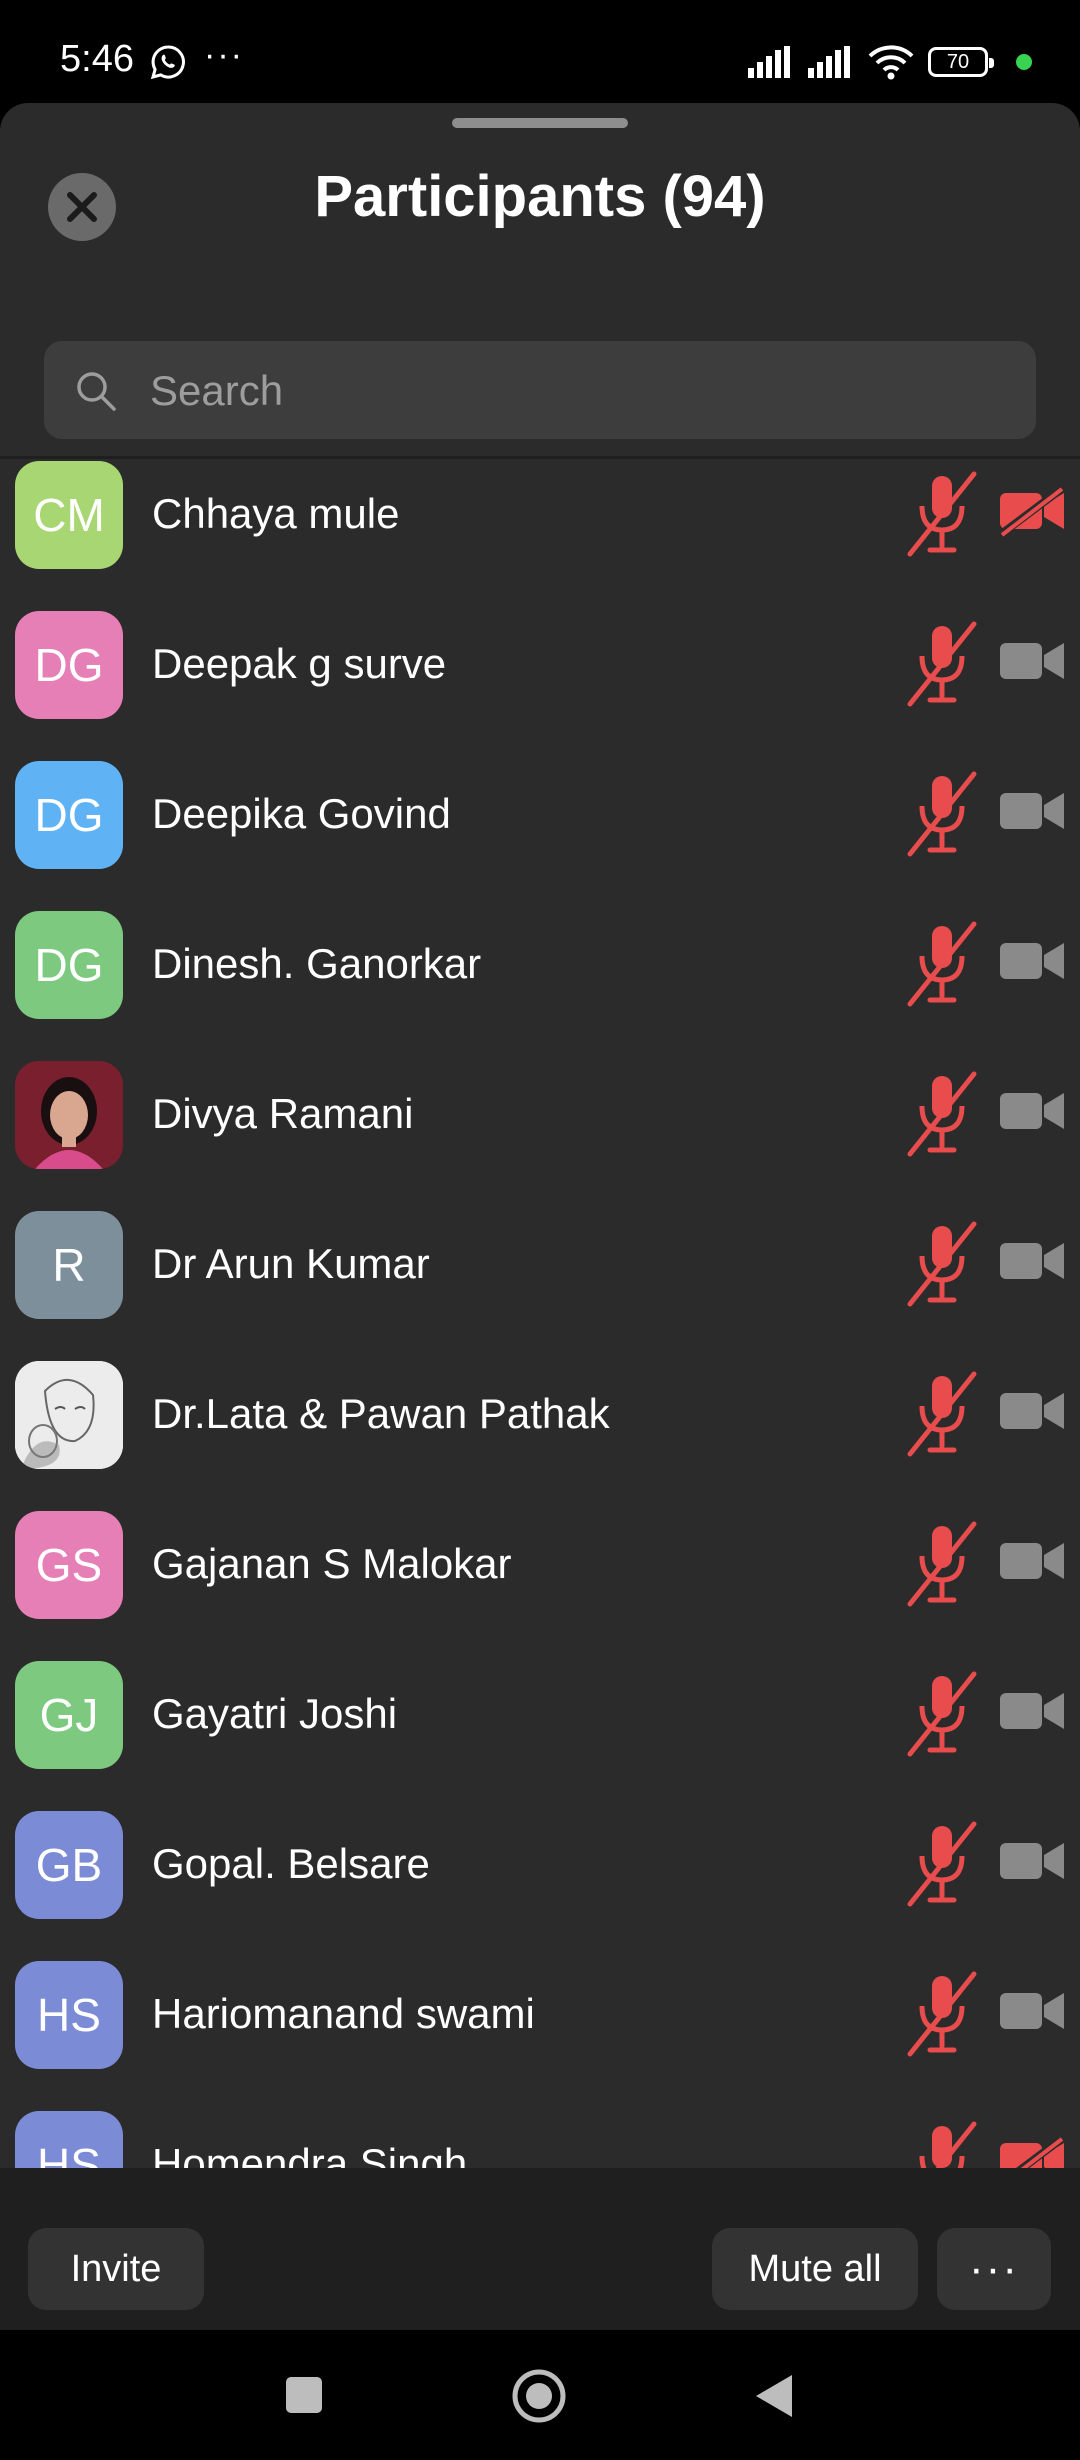 The height and width of the screenshot is (2460, 1080). Describe the element at coordinates (304, 2395) in the screenshot. I see `recents-icon` at that location.